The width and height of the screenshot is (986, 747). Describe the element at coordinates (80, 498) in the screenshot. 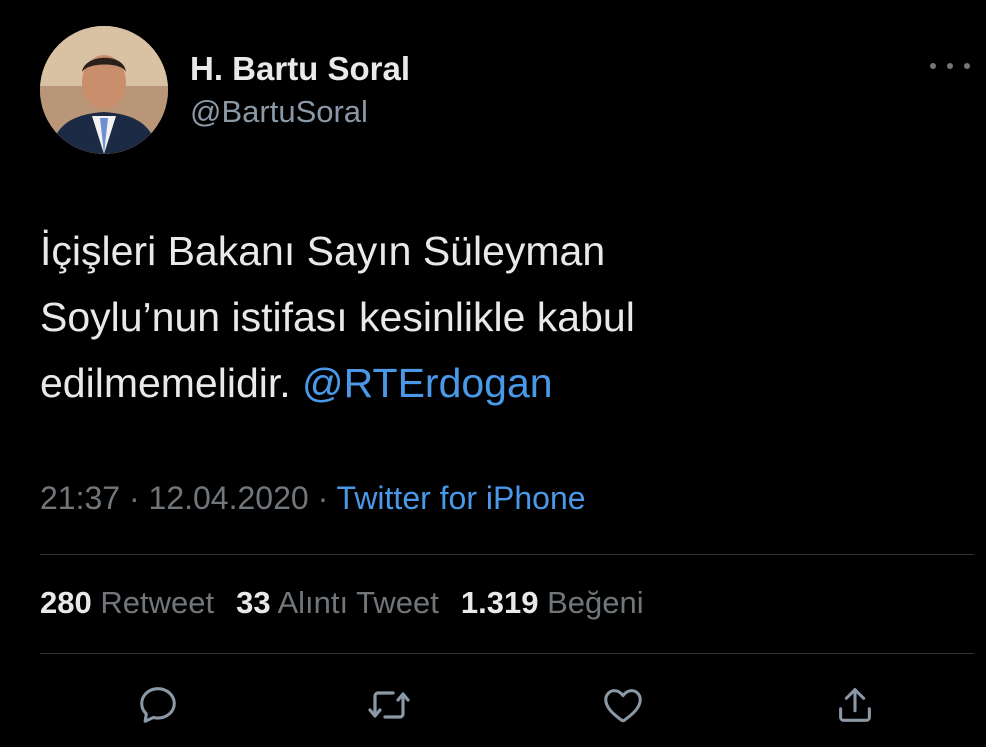

I see `tweet-time: 21:37` at that location.